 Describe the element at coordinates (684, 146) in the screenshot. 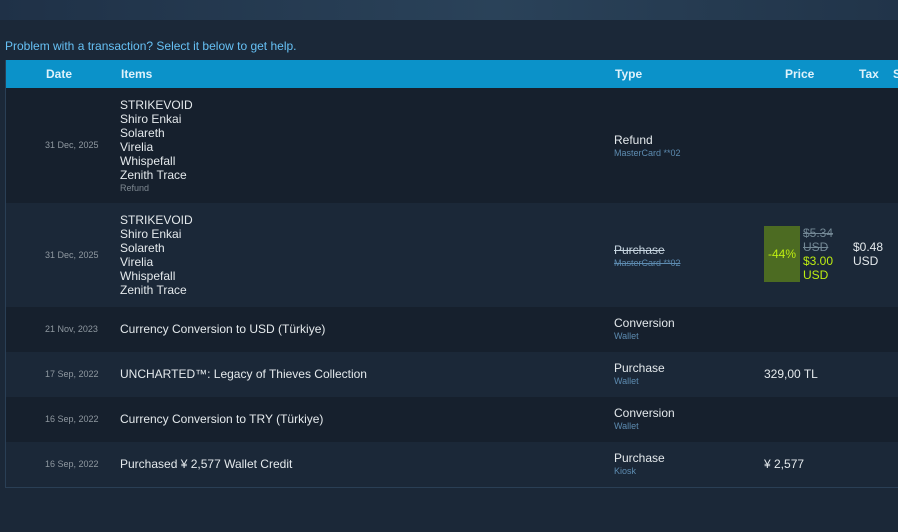

I see `row-type: Refund MasterCard **02` at that location.